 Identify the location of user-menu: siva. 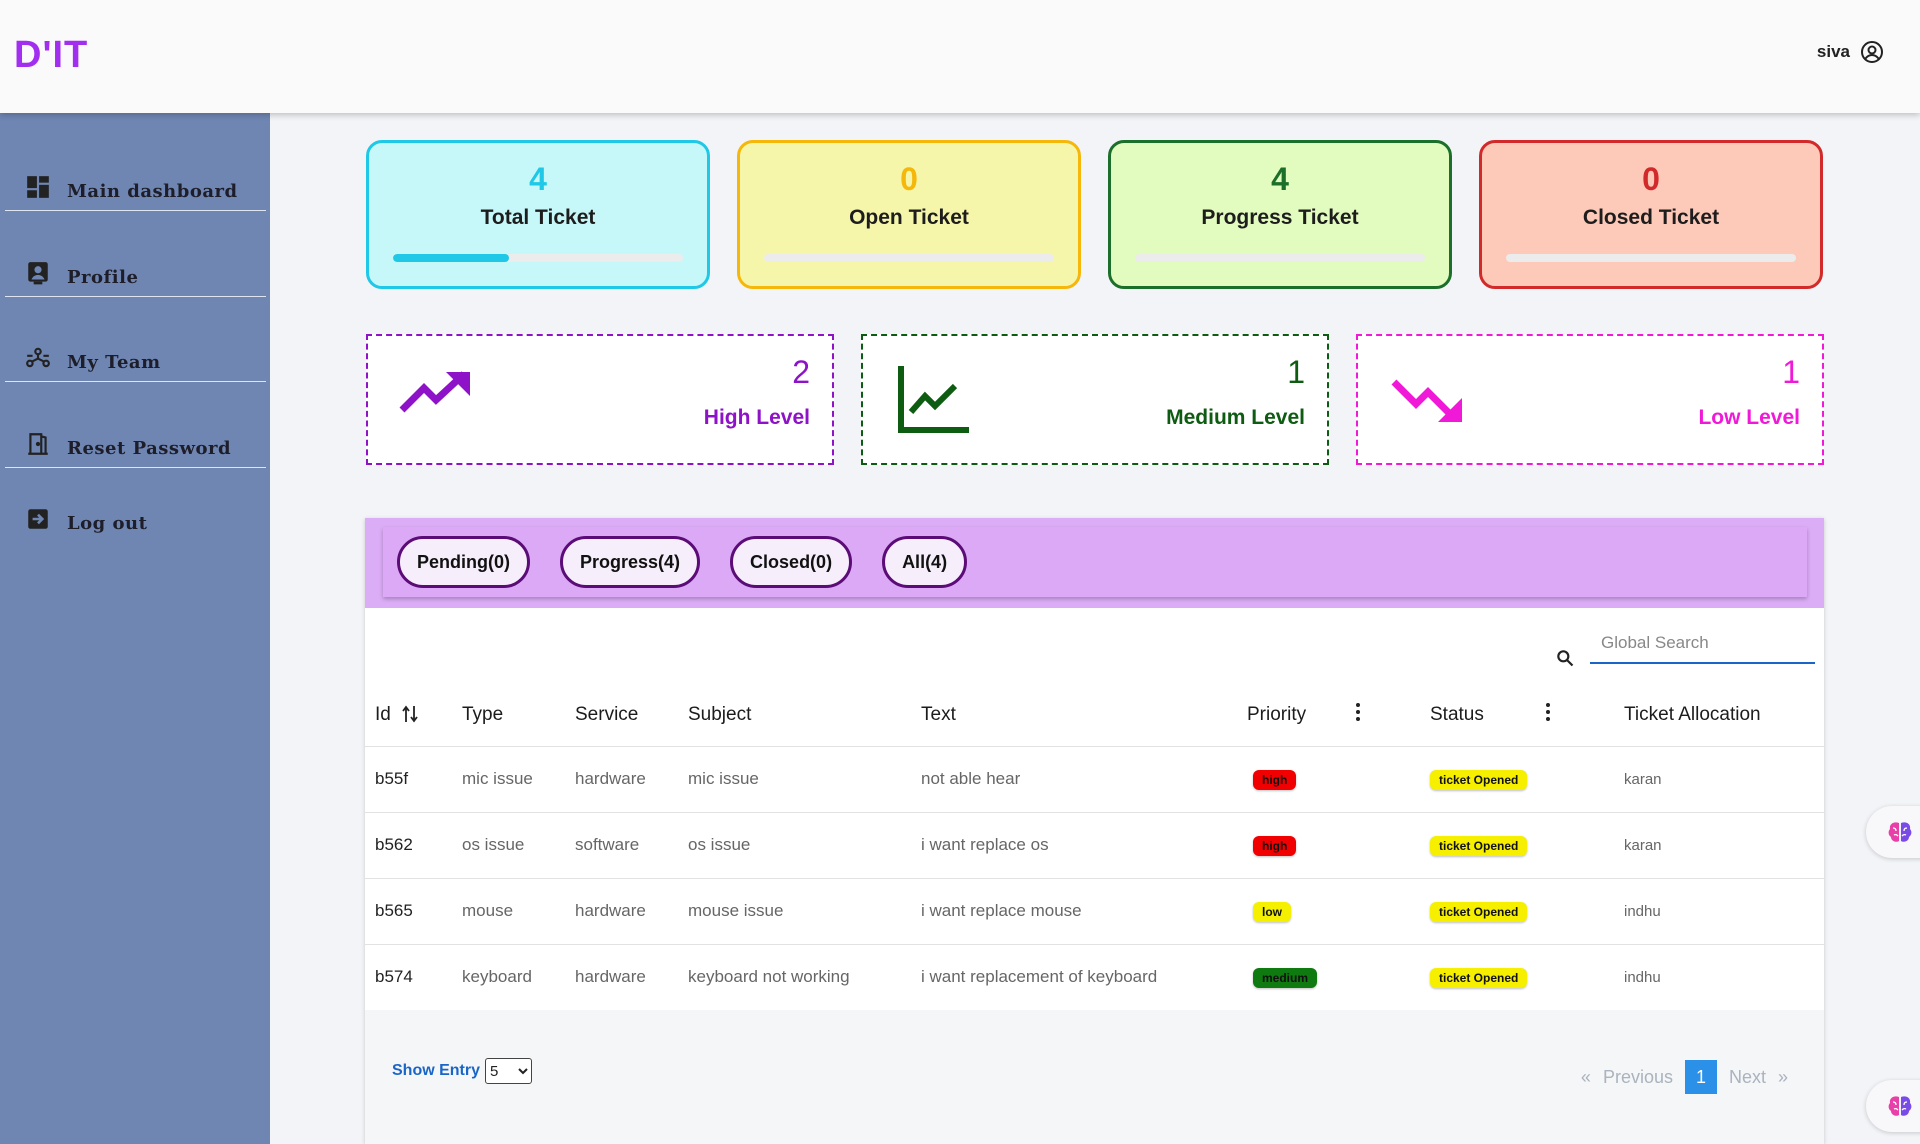
(1850, 52).